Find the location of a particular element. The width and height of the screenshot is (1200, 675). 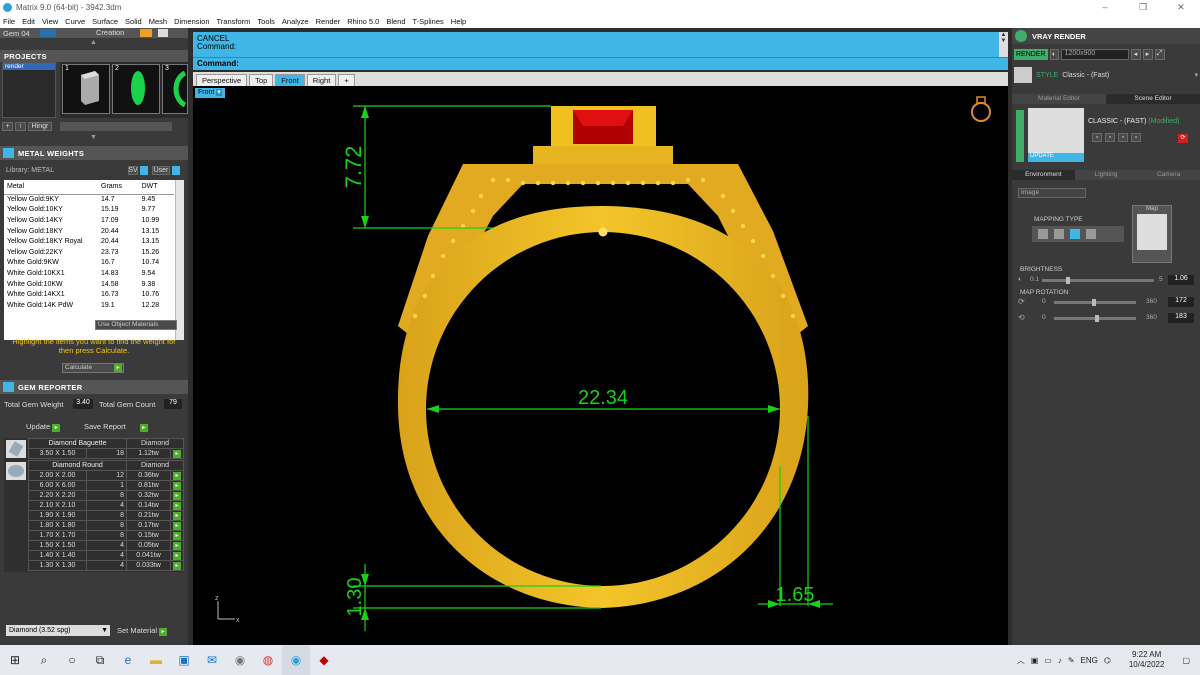

gem-row: 1.50 X 1.50 4 0.05tw ▸ is located at coordinates (106, 545).